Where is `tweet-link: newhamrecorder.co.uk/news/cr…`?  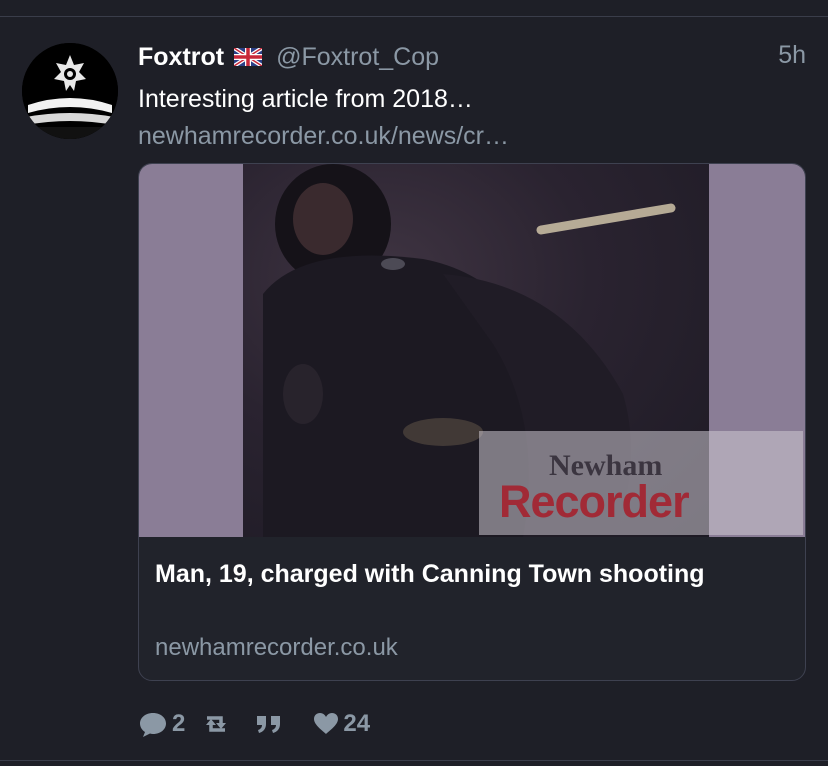
tweet-link: newhamrecorder.co.uk/news/cr… is located at coordinates (323, 136).